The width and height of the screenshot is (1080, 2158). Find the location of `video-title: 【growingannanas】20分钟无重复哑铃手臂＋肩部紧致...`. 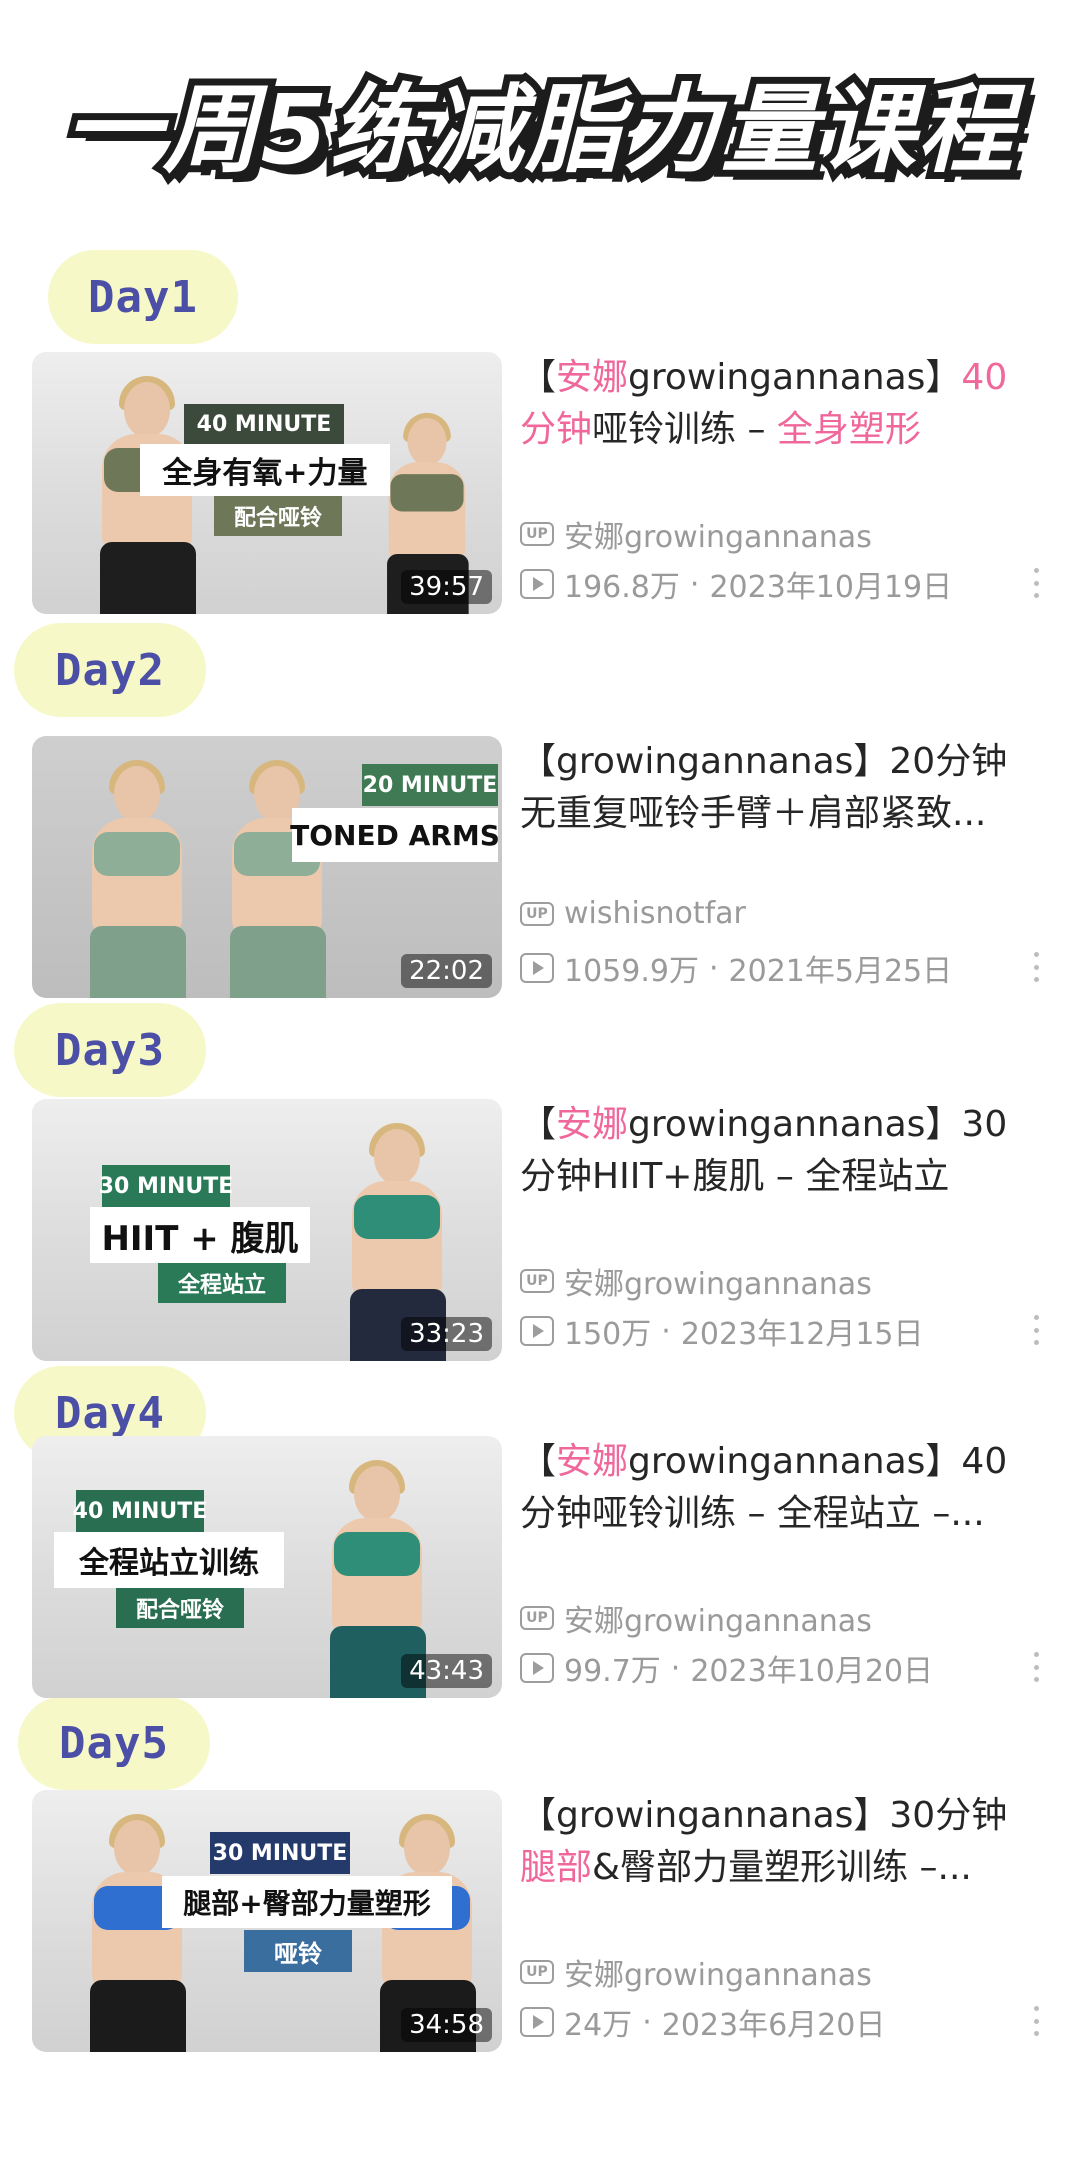

video-title: 【growingannanas】20分钟无重复哑铃手臂＋肩部紧致... is located at coordinates (780, 788).